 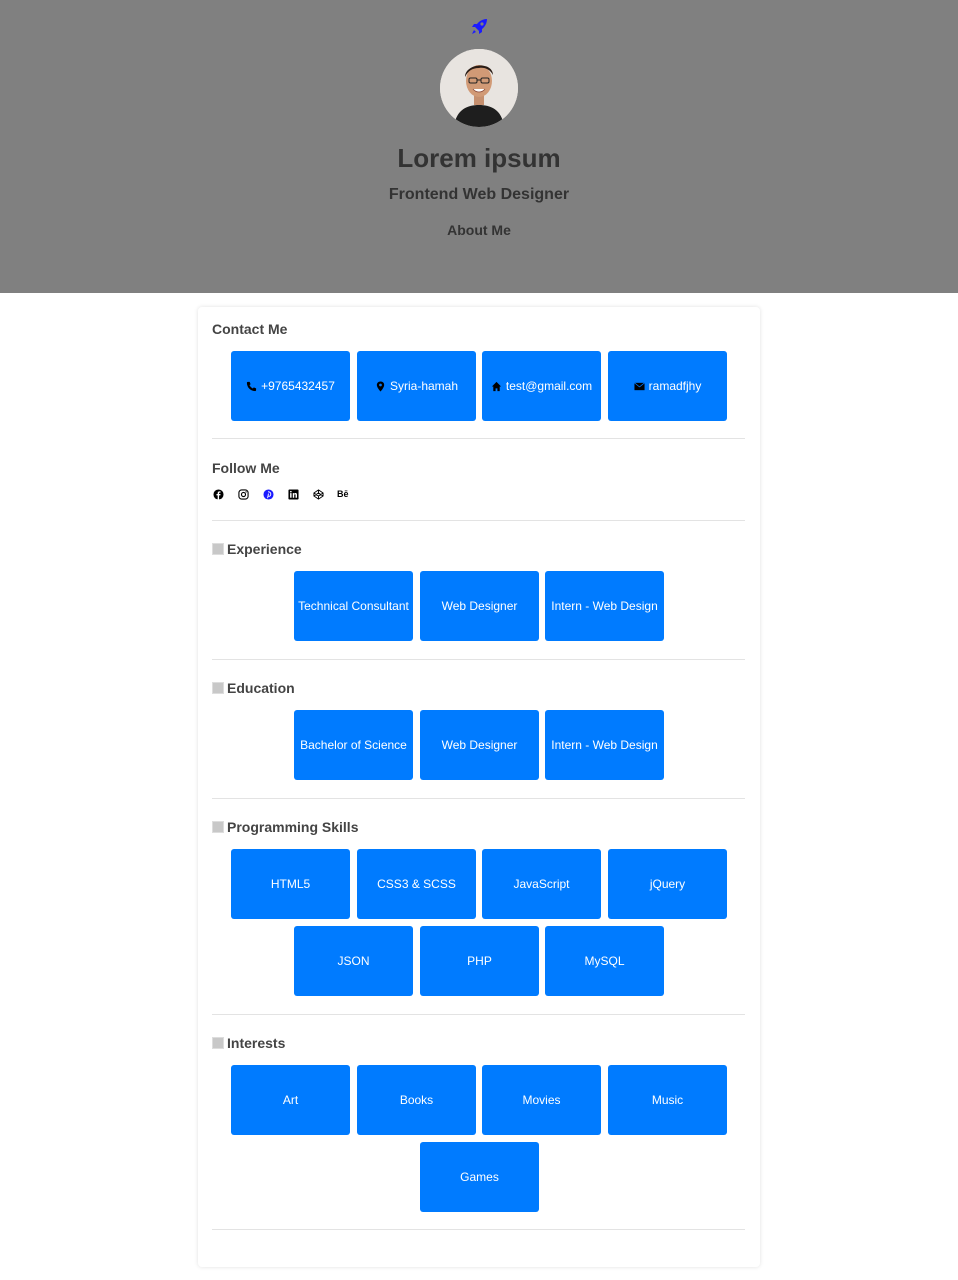 I want to click on skill-item: CSS3 & SCSS, so click(x=416, y=884).